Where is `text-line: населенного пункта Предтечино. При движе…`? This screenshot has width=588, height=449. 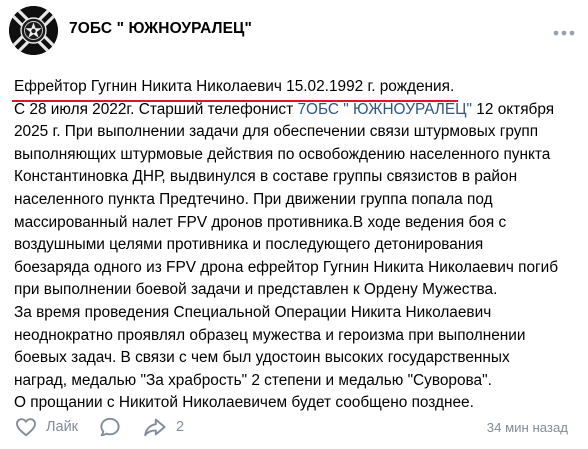
text-line: населенного пункта Предтечино. При движе… is located at coordinates (253, 199).